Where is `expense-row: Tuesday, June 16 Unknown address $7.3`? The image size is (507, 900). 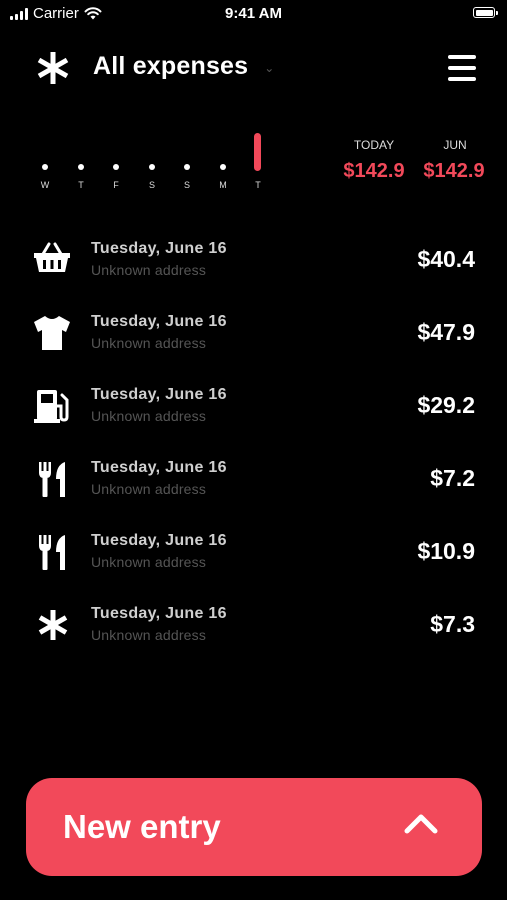
expense-row: Tuesday, June 16 Unknown address $7.3 is located at coordinates (253, 625).